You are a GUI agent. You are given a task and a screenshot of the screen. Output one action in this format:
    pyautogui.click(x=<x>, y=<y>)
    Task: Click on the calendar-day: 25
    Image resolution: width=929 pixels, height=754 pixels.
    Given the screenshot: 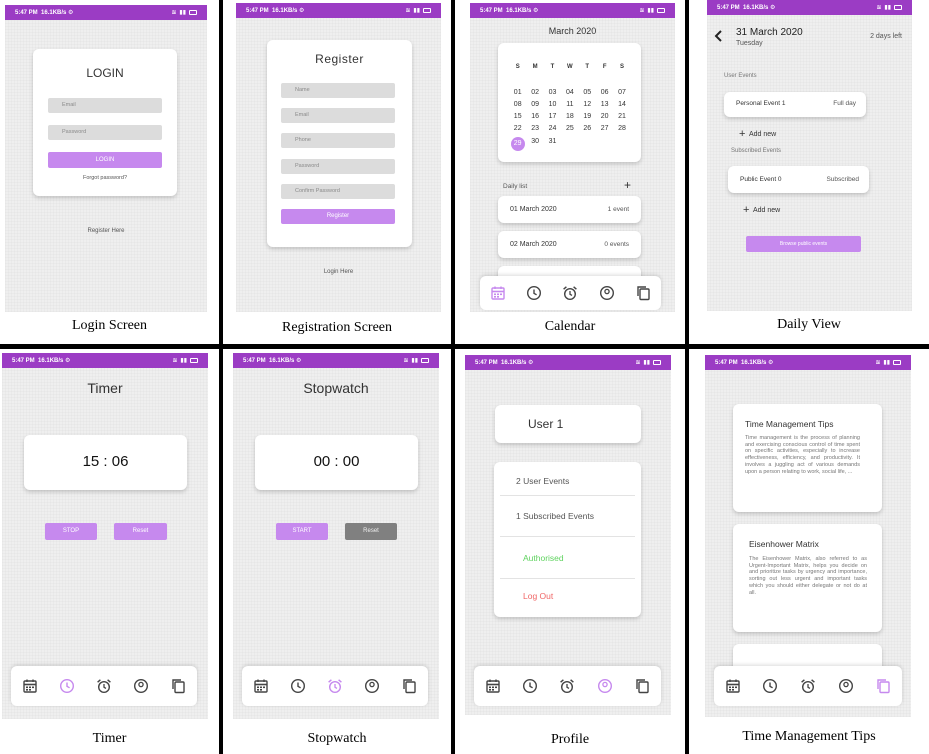 What is the action you would take?
    pyautogui.click(x=569, y=131)
    